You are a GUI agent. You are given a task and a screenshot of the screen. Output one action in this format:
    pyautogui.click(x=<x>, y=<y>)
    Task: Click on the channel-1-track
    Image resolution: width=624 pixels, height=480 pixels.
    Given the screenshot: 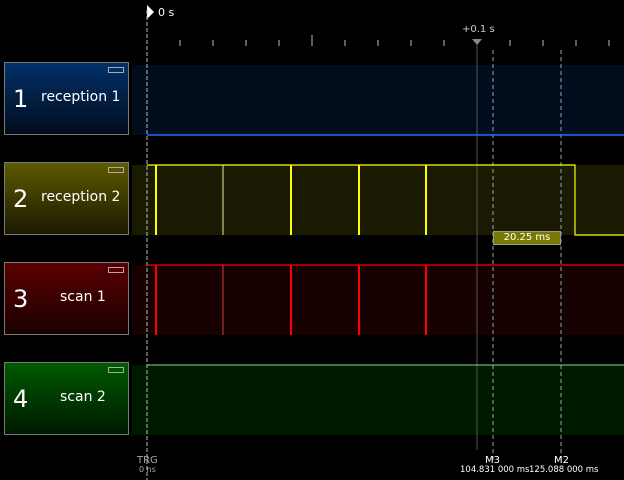 What is the action you would take?
    pyautogui.click(x=378, y=100)
    